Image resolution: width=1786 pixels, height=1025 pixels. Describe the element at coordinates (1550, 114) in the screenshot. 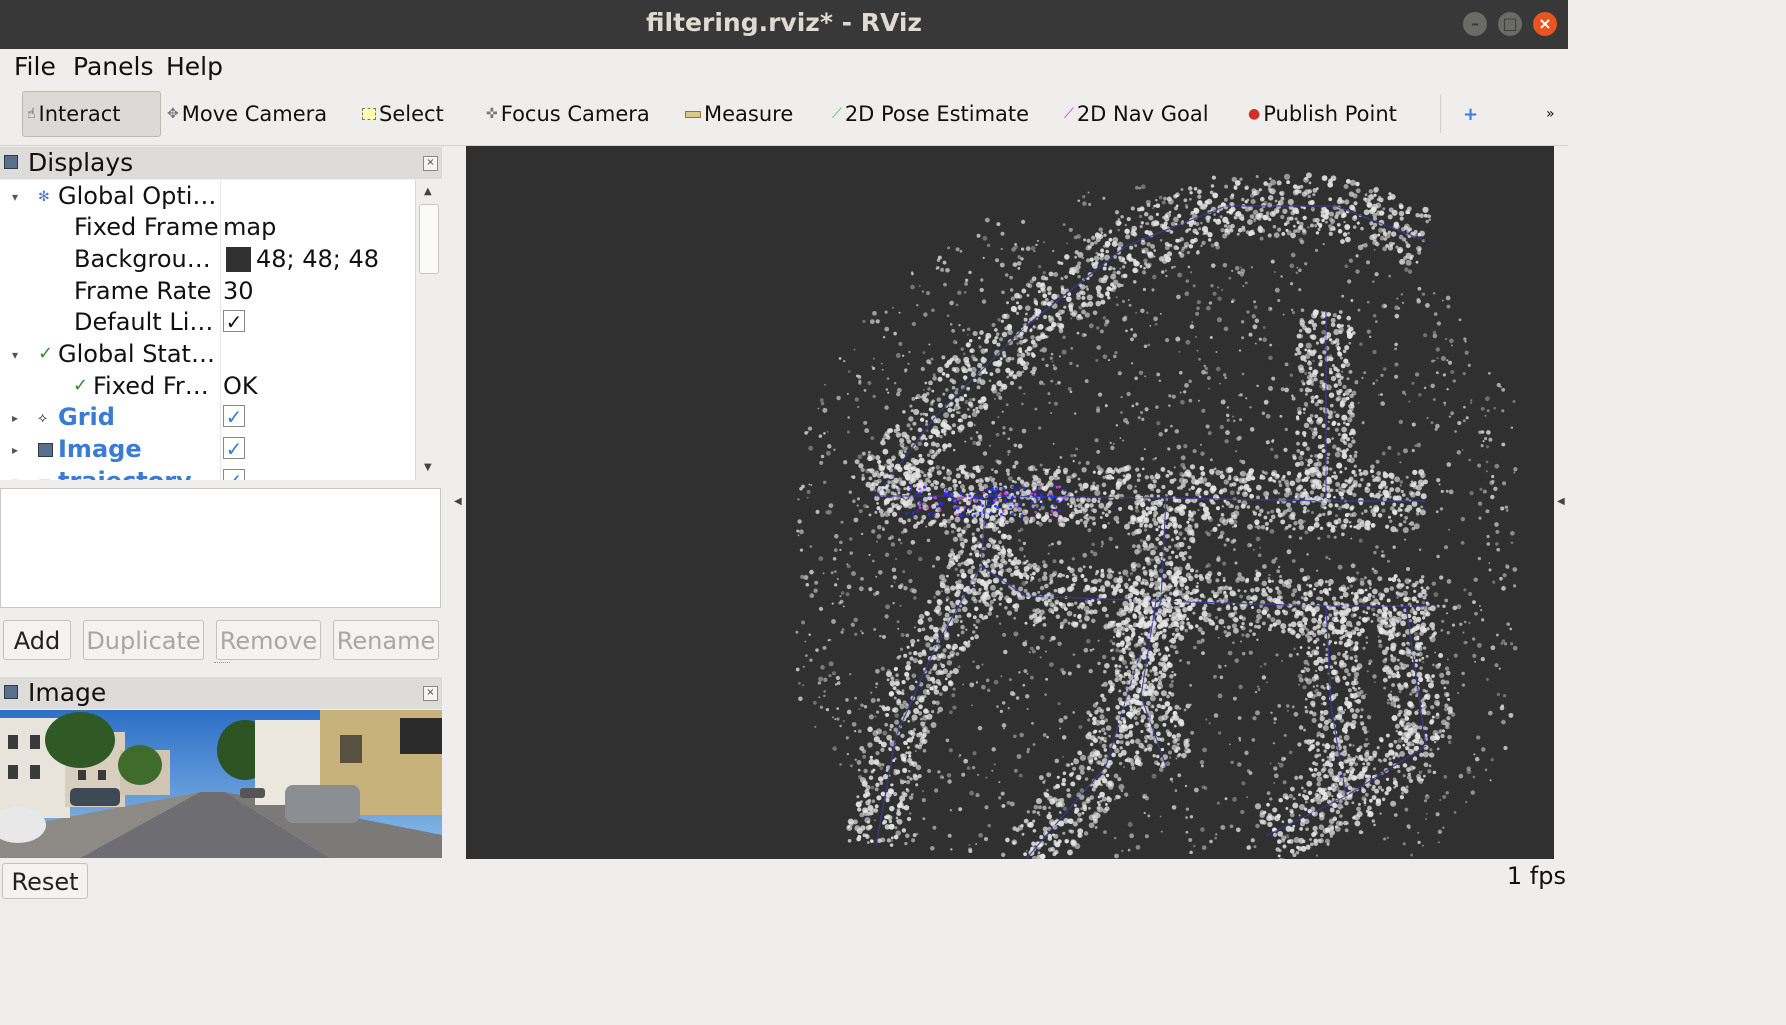

I see `toolbar-overflow-button: »` at that location.